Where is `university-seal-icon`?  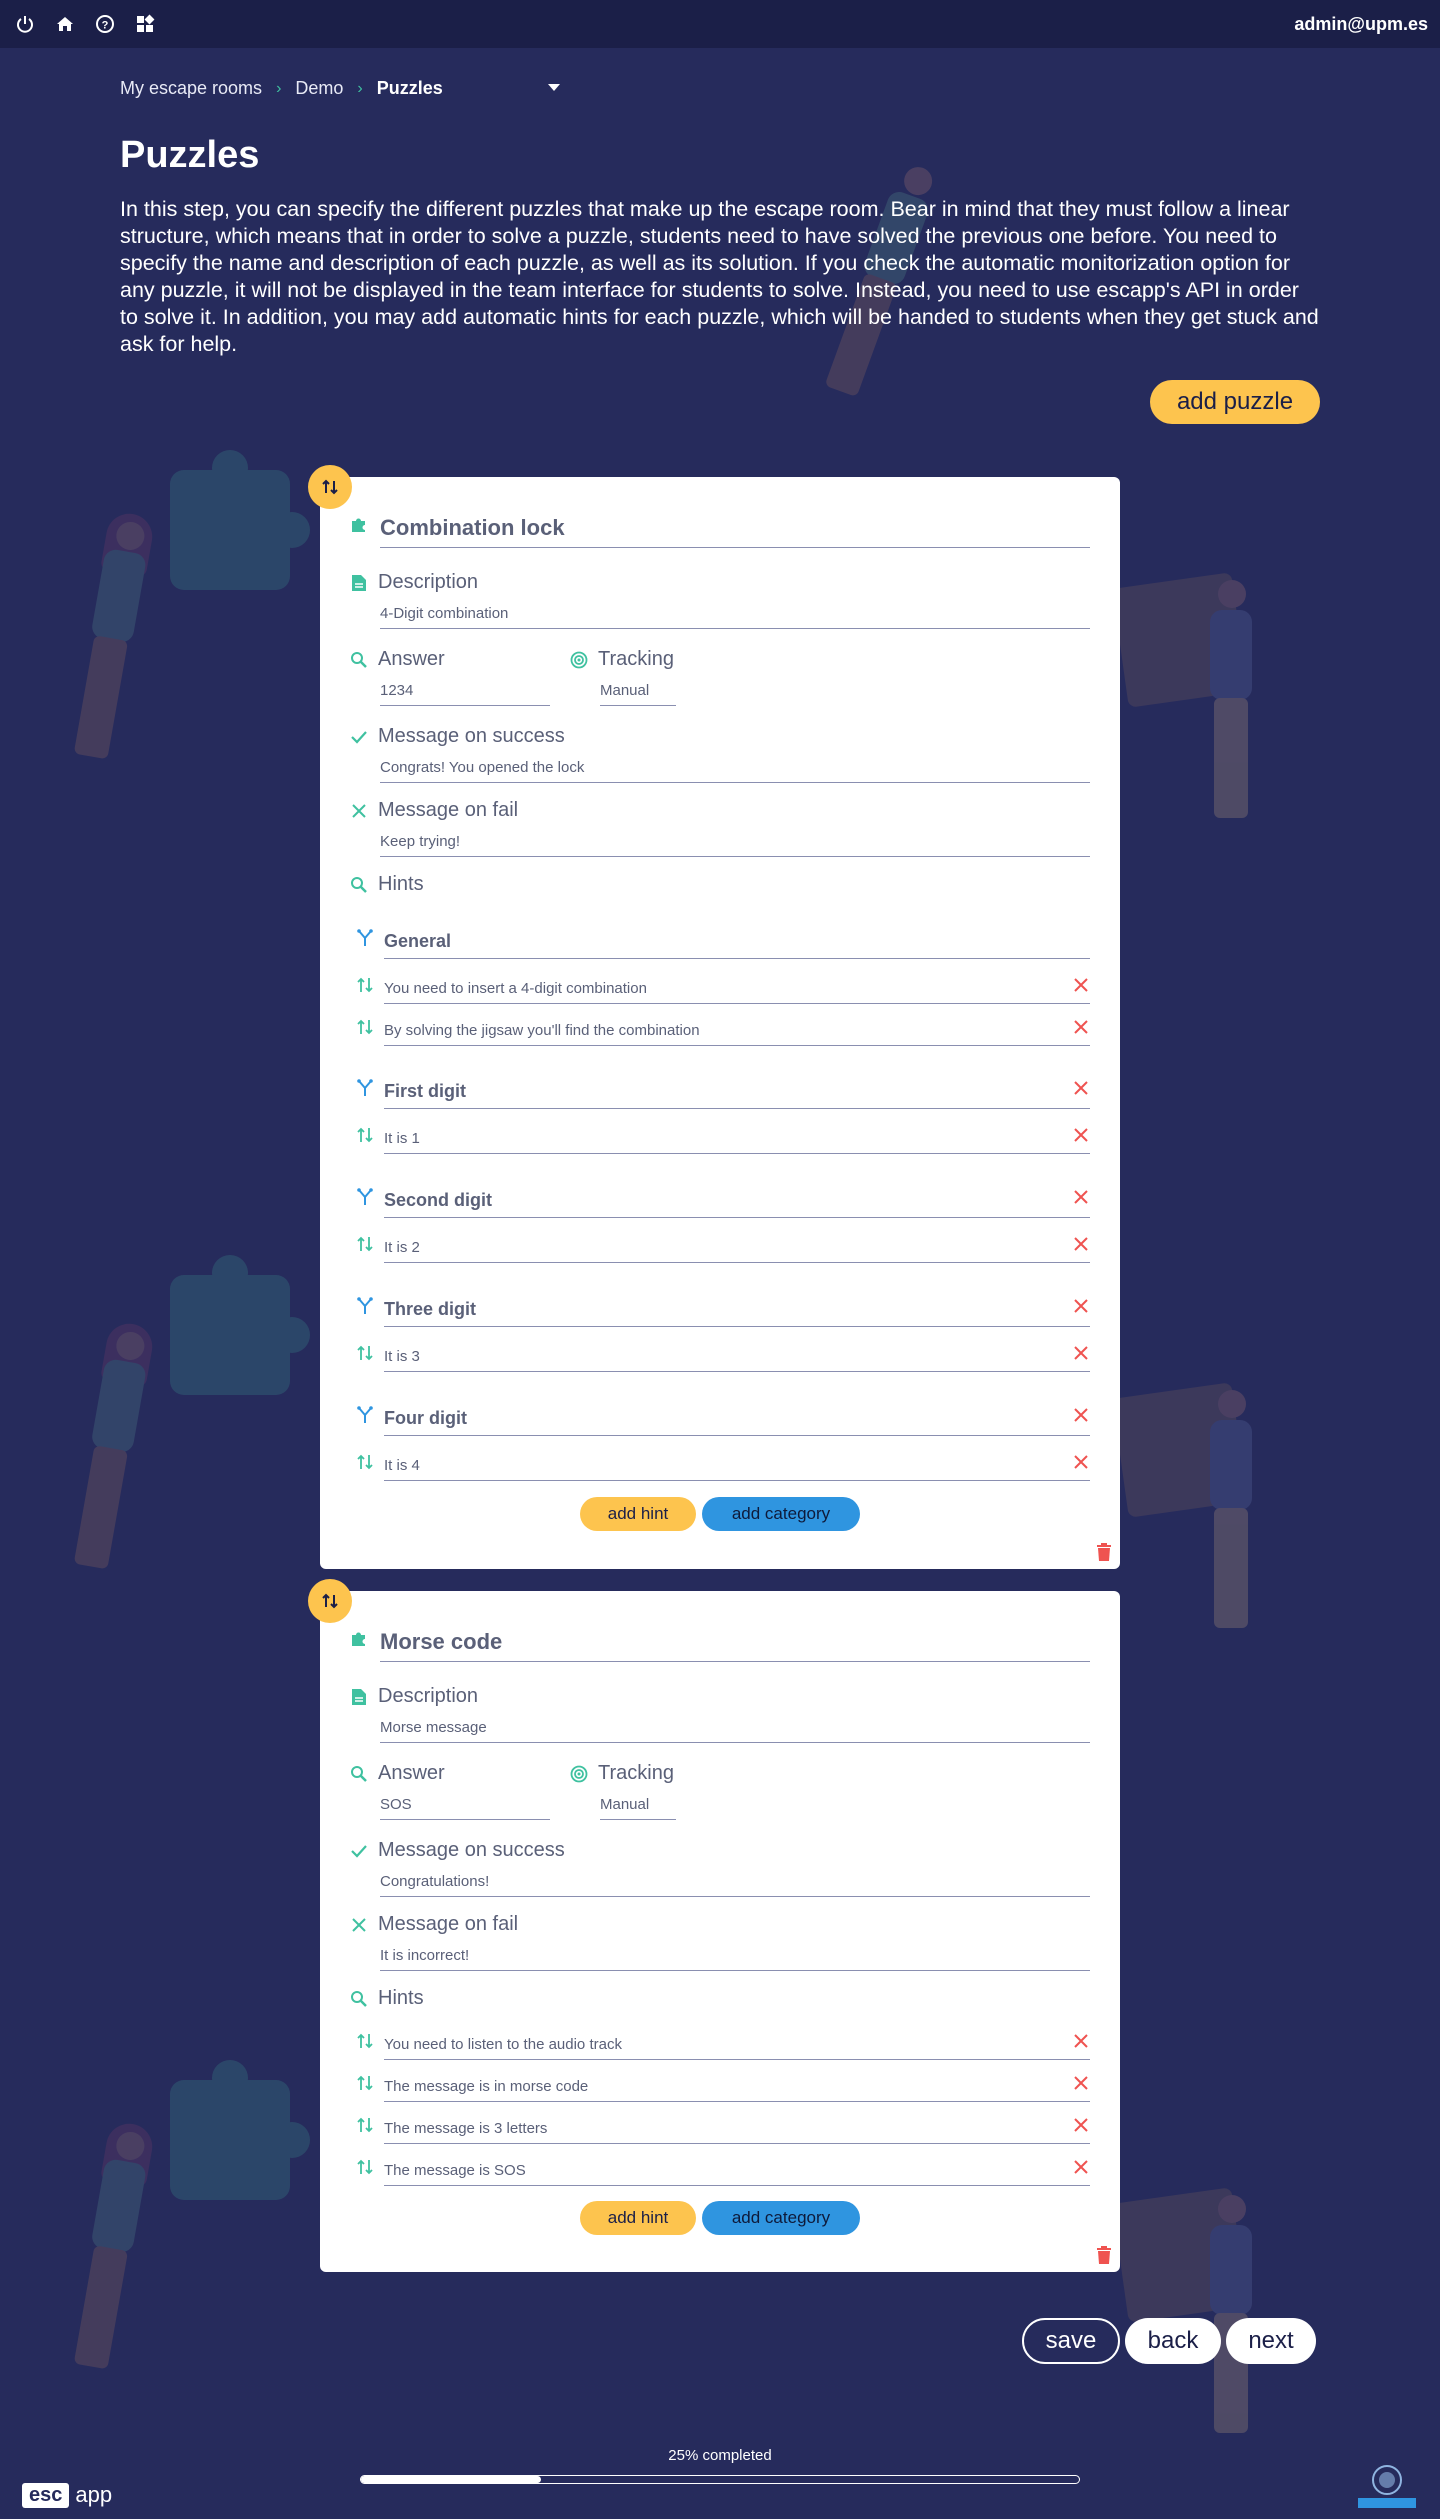
university-seal-icon is located at coordinates (1387, 2486).